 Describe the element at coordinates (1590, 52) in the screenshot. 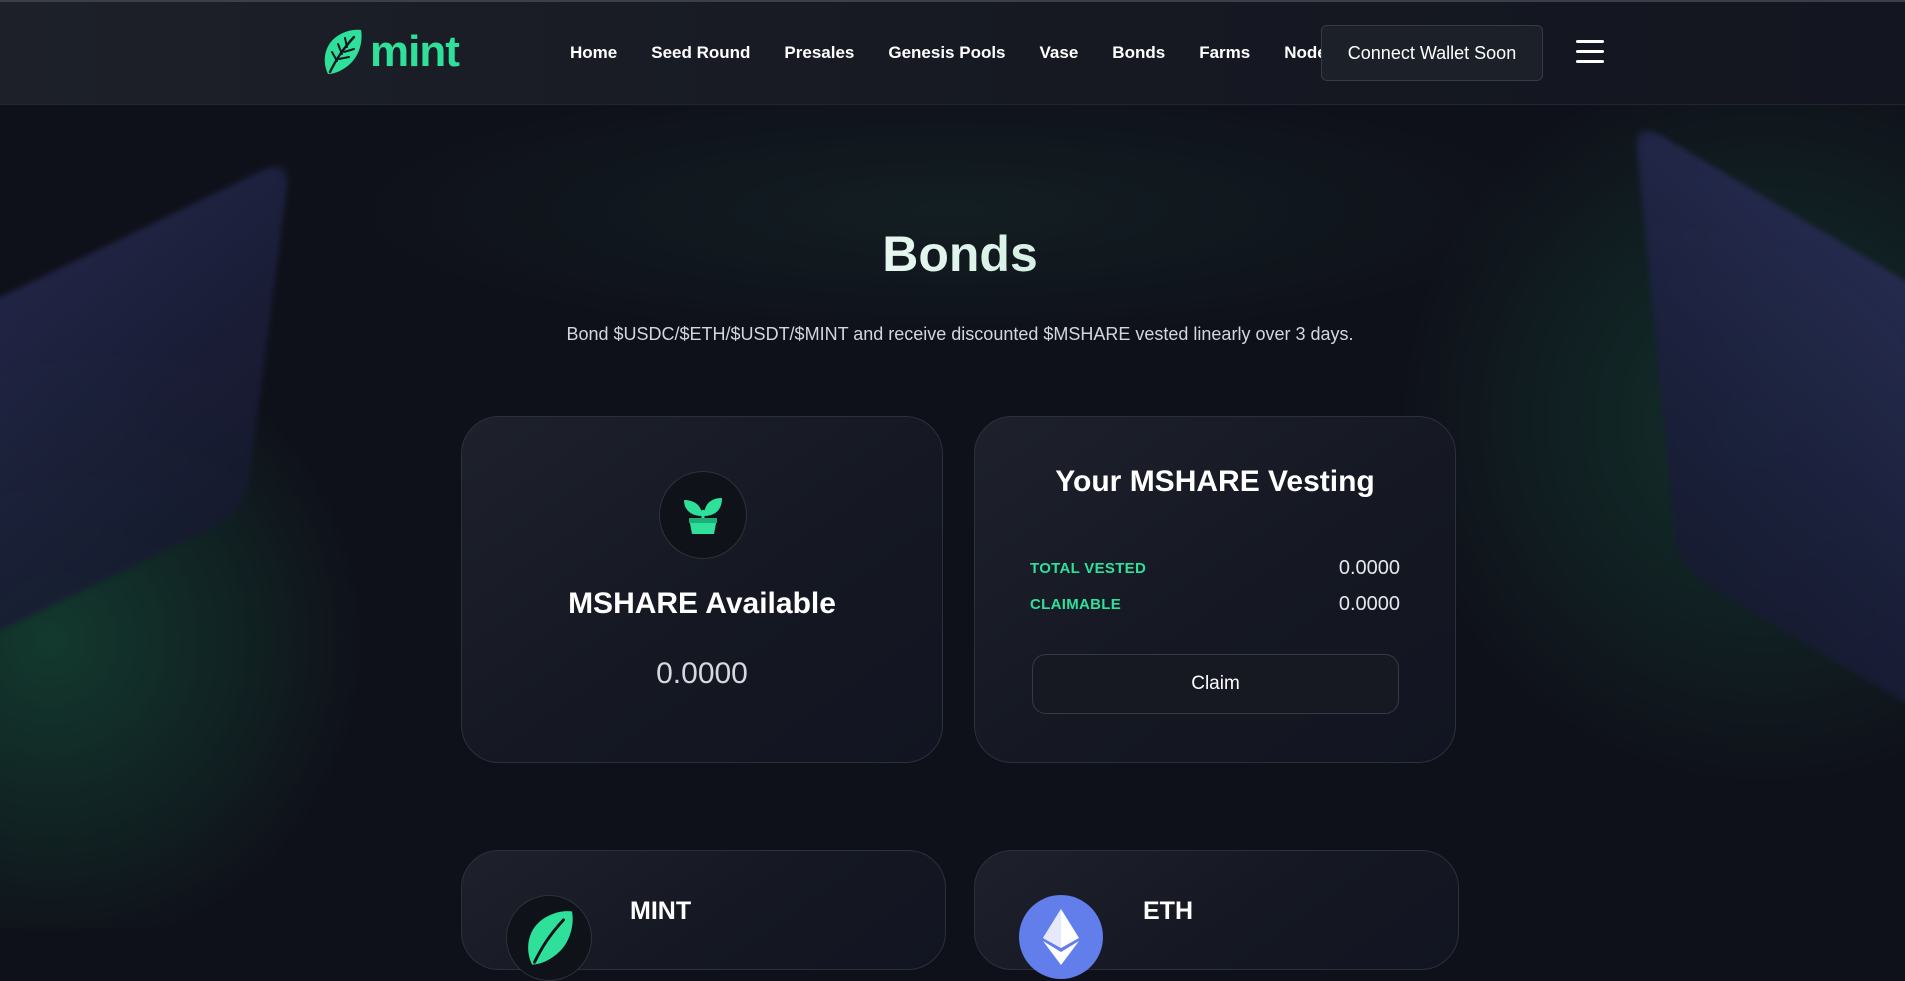

I see `hamburger-icon` at that location.